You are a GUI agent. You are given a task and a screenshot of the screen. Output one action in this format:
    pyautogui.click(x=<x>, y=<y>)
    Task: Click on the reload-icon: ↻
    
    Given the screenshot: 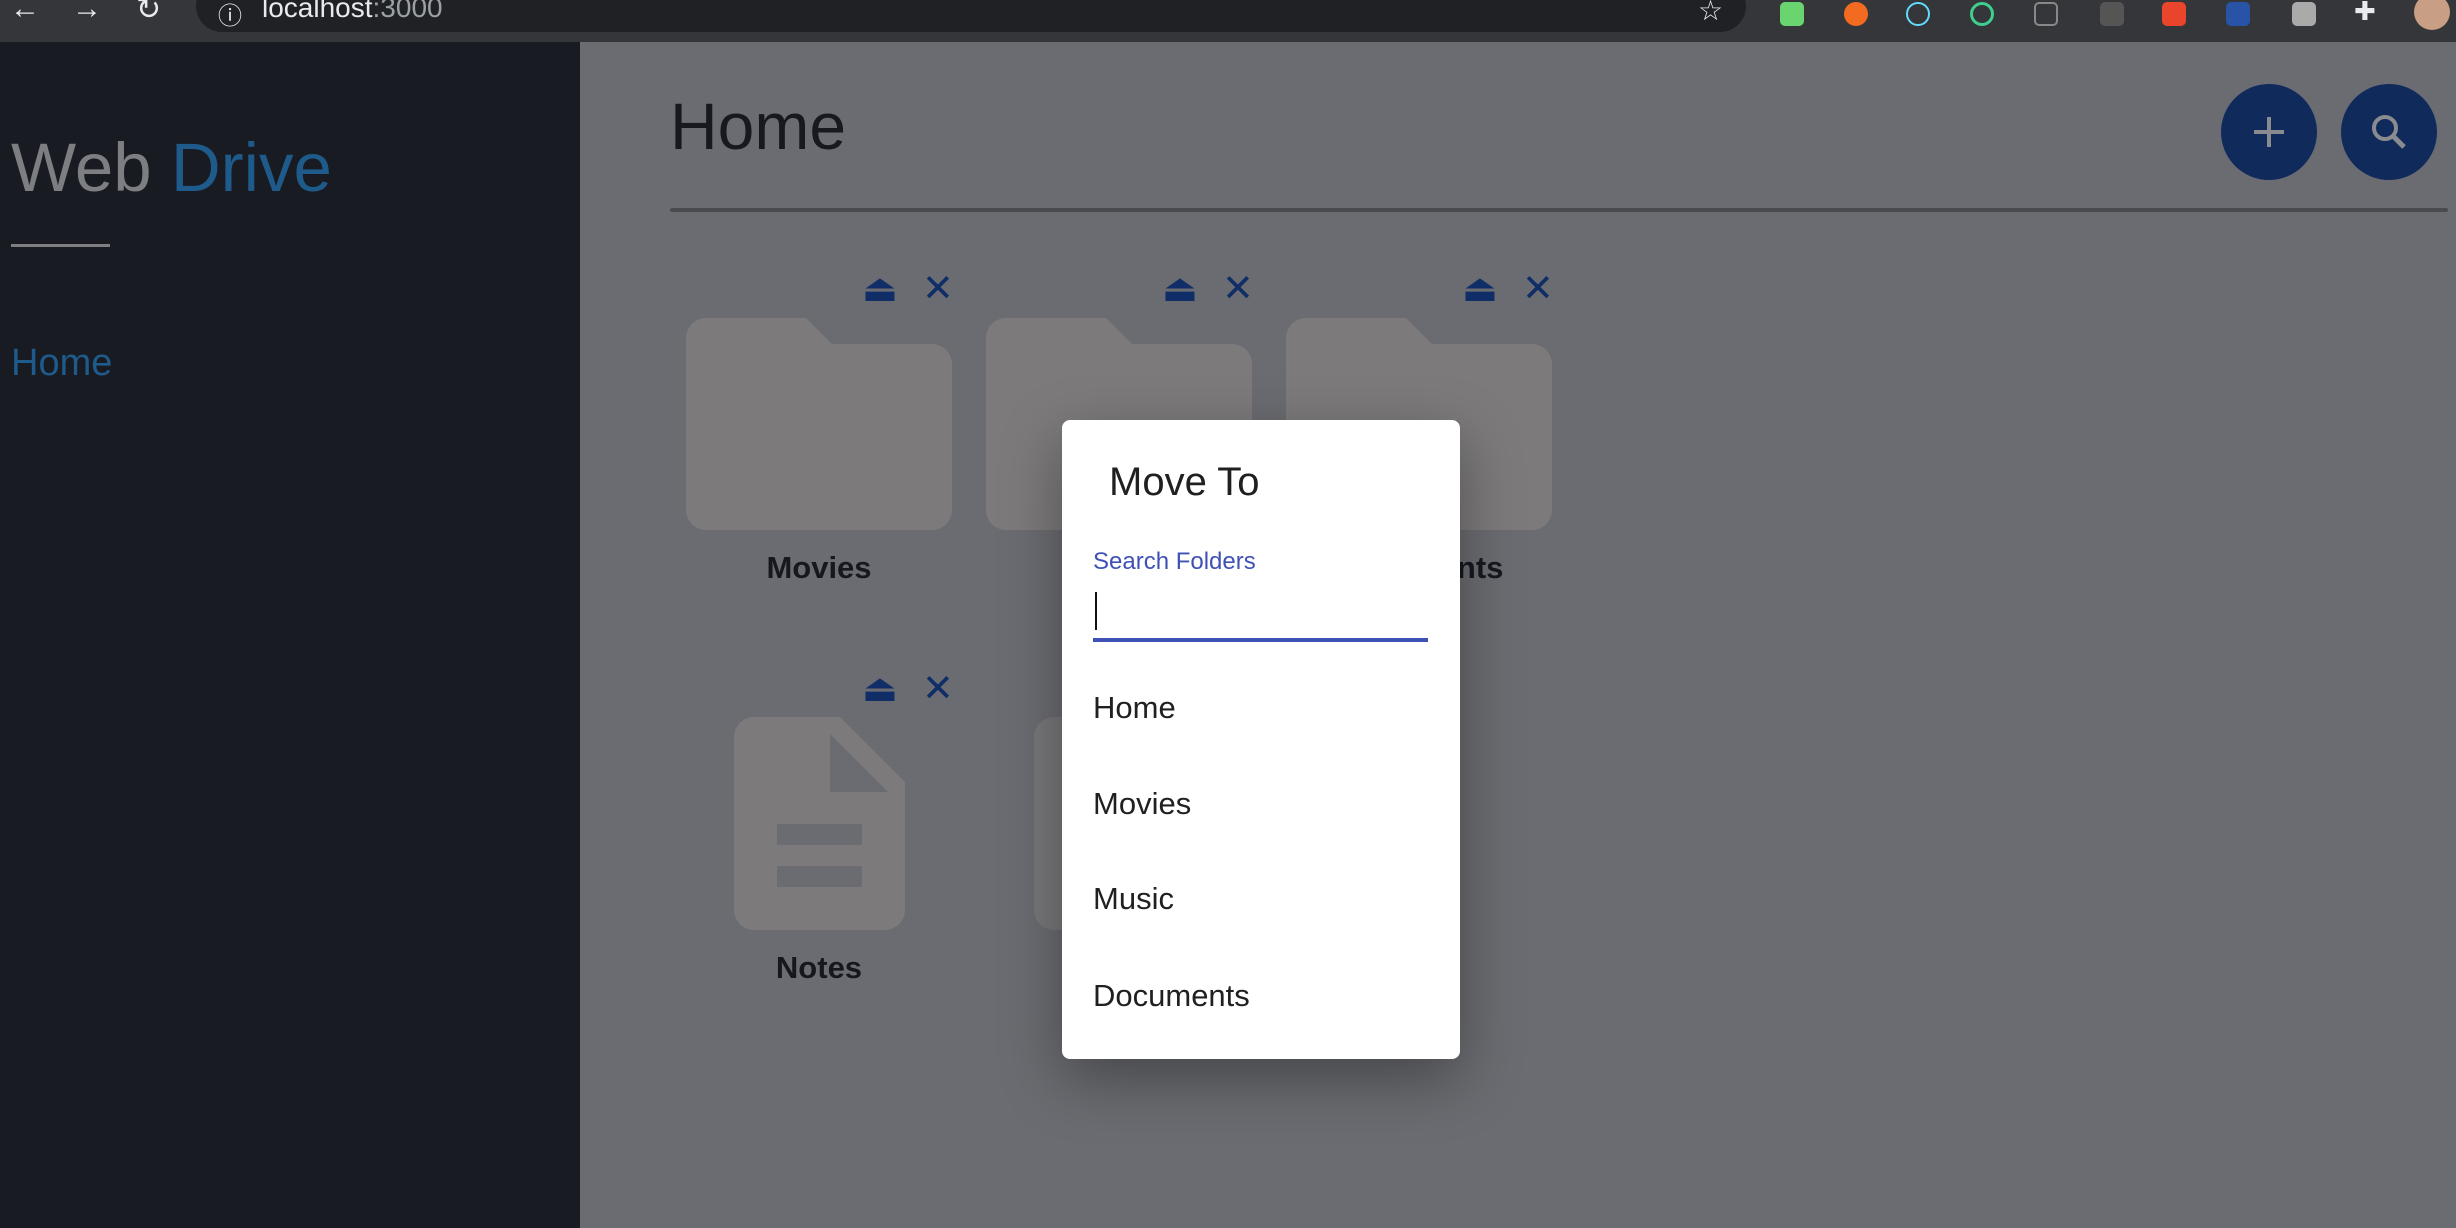 What is the action you would take?
    pyautogui.click(x=148, y=13)
    